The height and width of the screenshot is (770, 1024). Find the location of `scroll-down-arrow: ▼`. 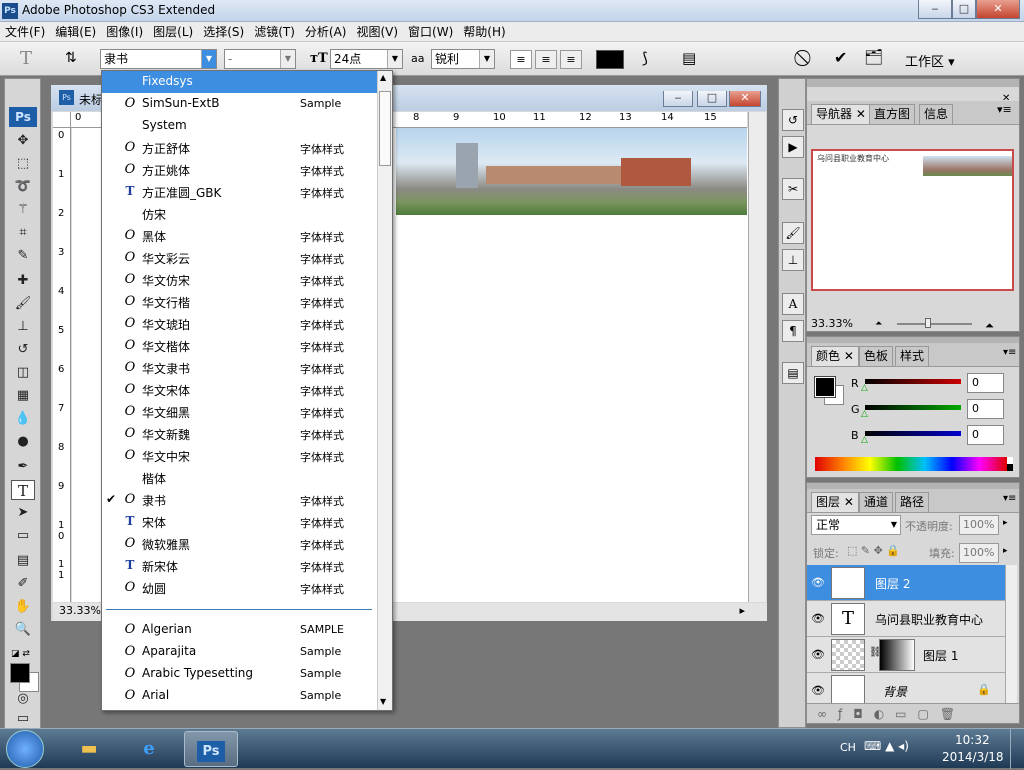

scroll-down-arrow: ▼ is located at coordinates (383, 701).